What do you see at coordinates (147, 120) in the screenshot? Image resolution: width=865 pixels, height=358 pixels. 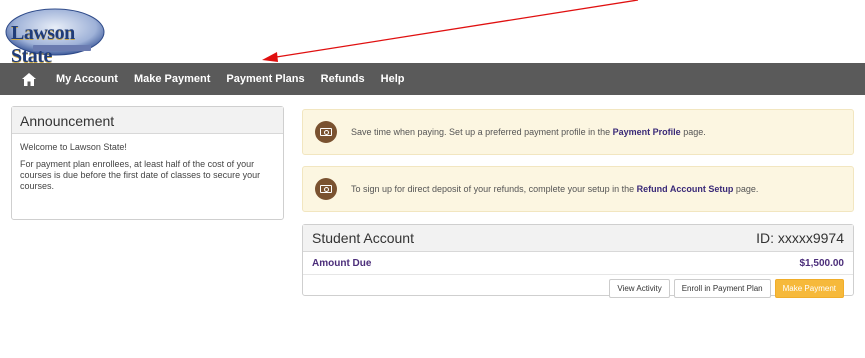 I see `announcement-title: Announcement` at bounding box center [147, 120].